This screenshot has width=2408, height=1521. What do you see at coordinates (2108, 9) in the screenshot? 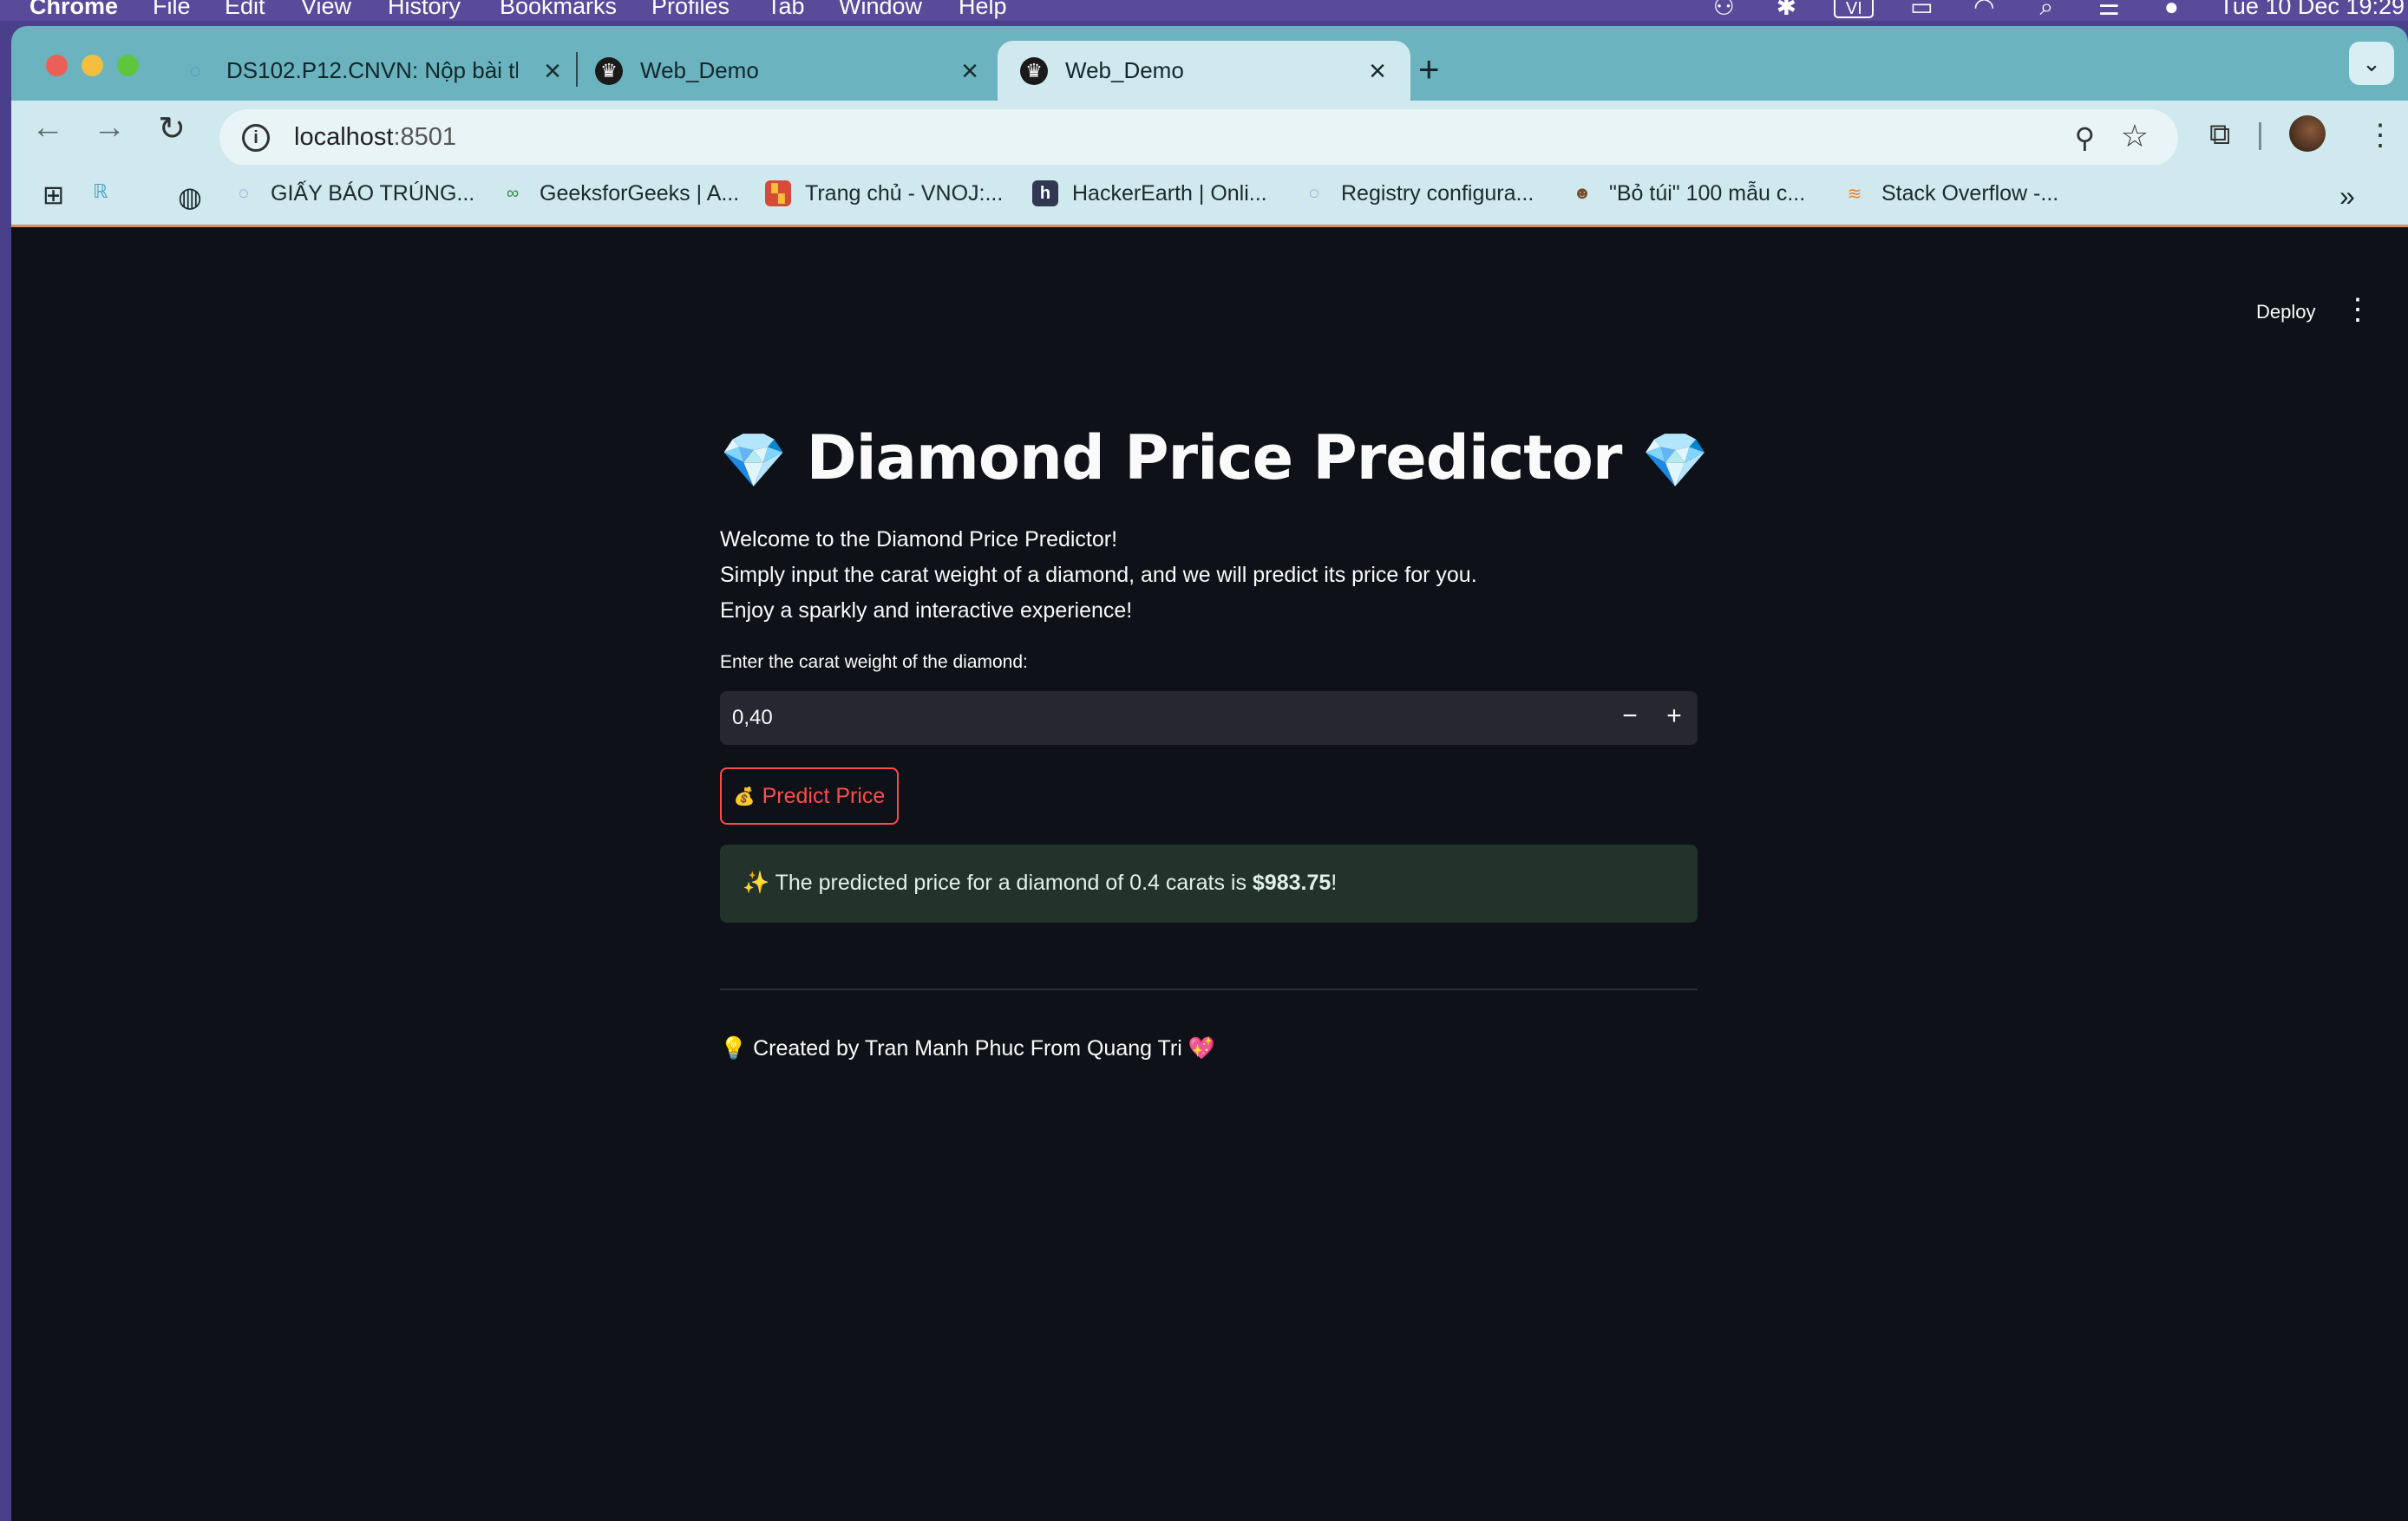
I see `control-center-icon: ☰` at bounding box center [2108, 9].